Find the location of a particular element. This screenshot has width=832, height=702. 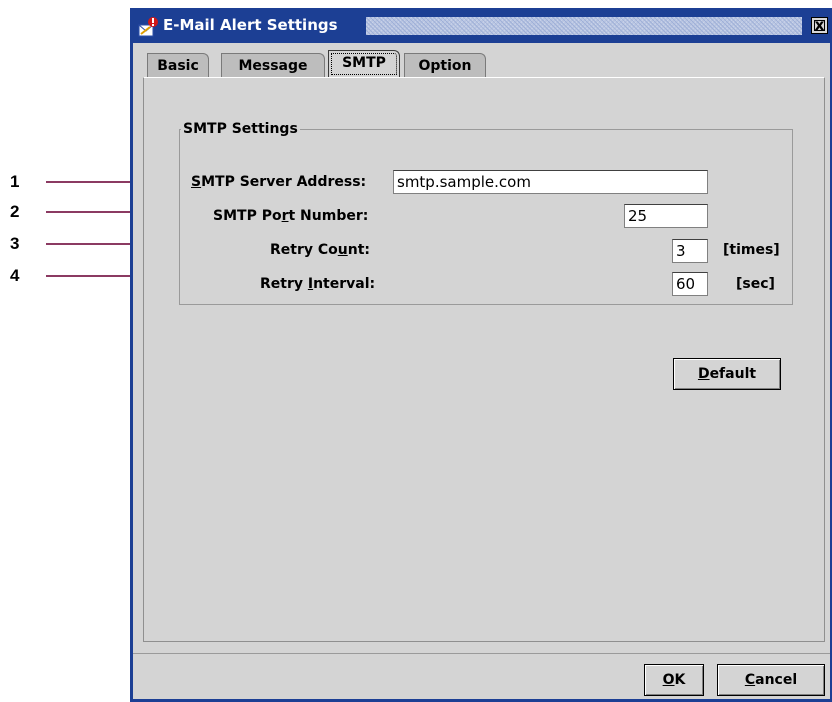

ok-button: OK is located at coordinates (674, 680).